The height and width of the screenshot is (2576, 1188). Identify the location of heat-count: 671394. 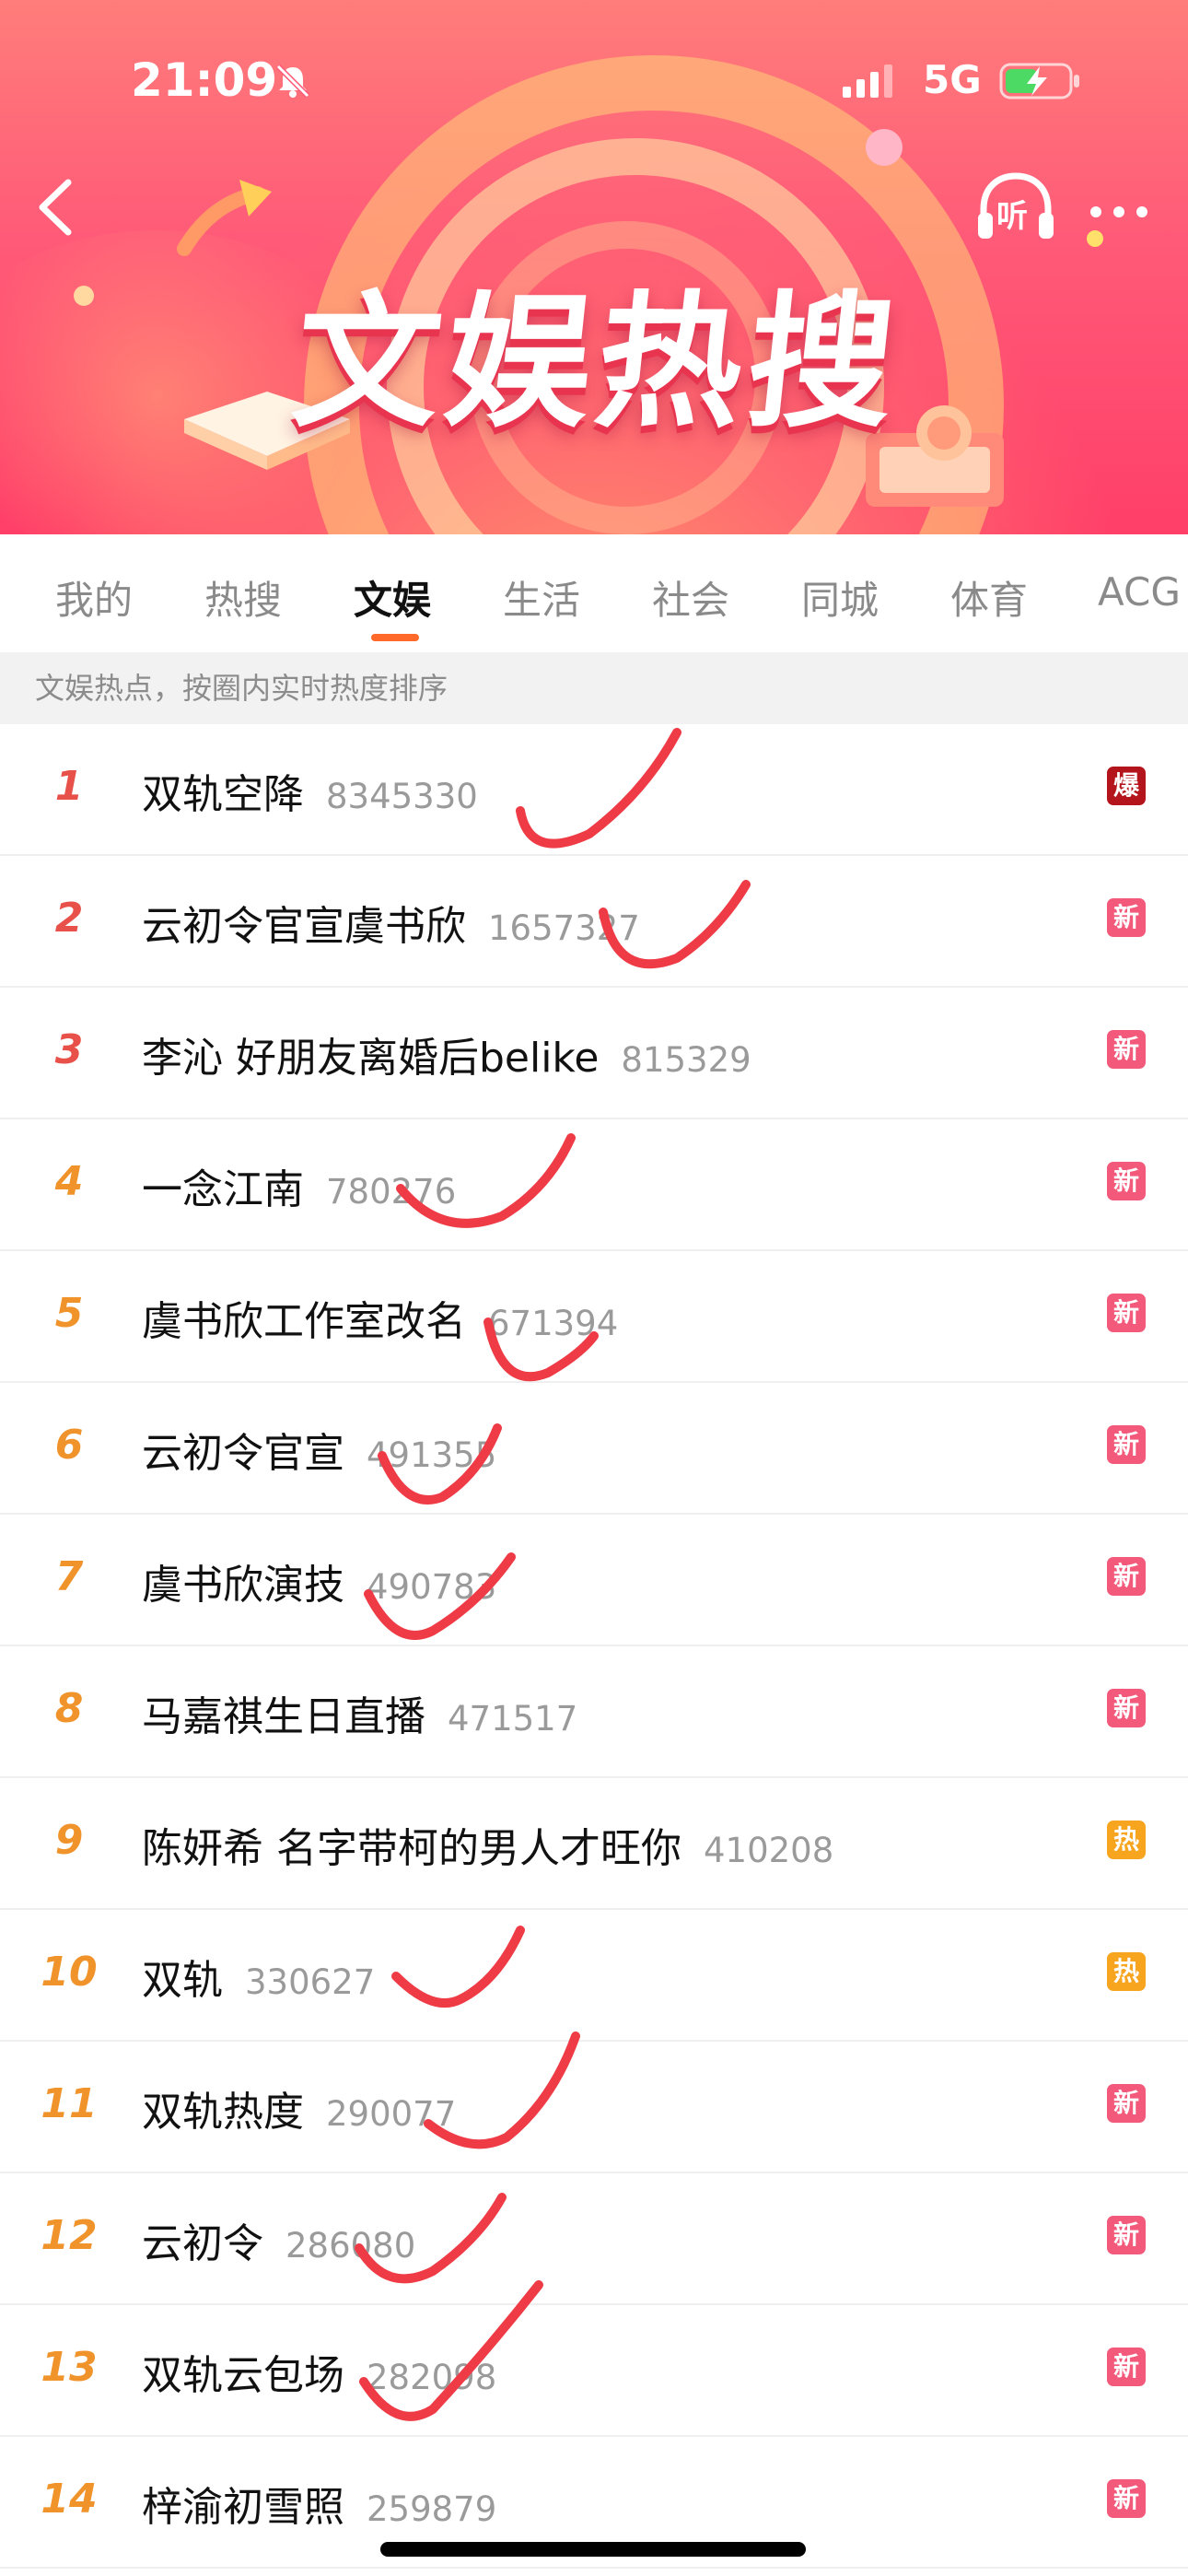
(553, 1323).